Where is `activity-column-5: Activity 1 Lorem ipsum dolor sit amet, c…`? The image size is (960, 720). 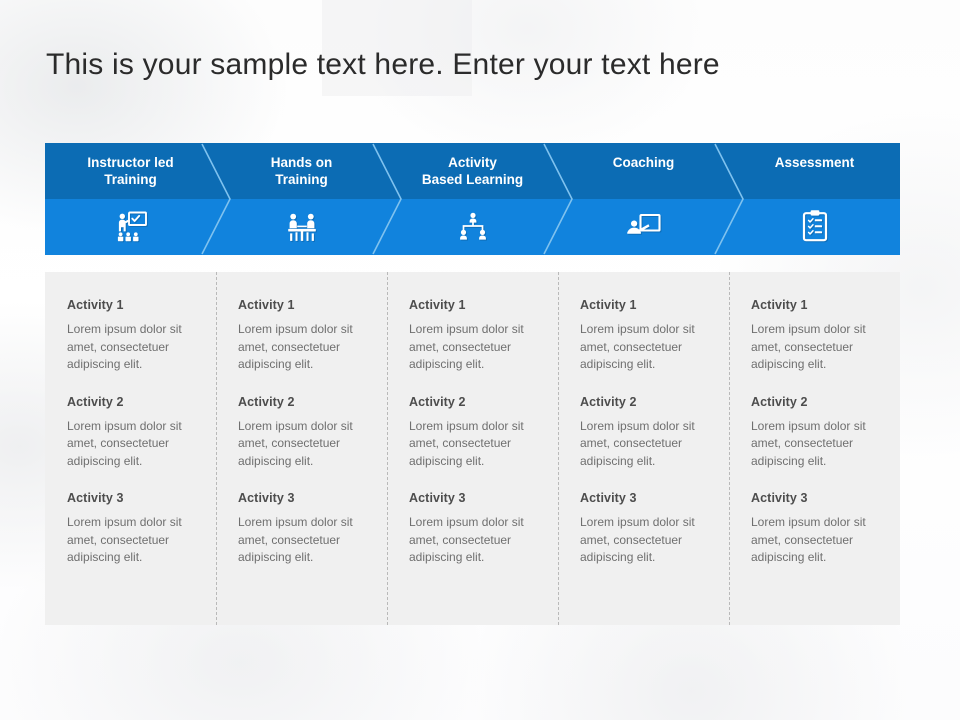
activity-column-5: Activity 1 Lorem ipsum dolor sit amet, c… is located at coordinates (814, 448).